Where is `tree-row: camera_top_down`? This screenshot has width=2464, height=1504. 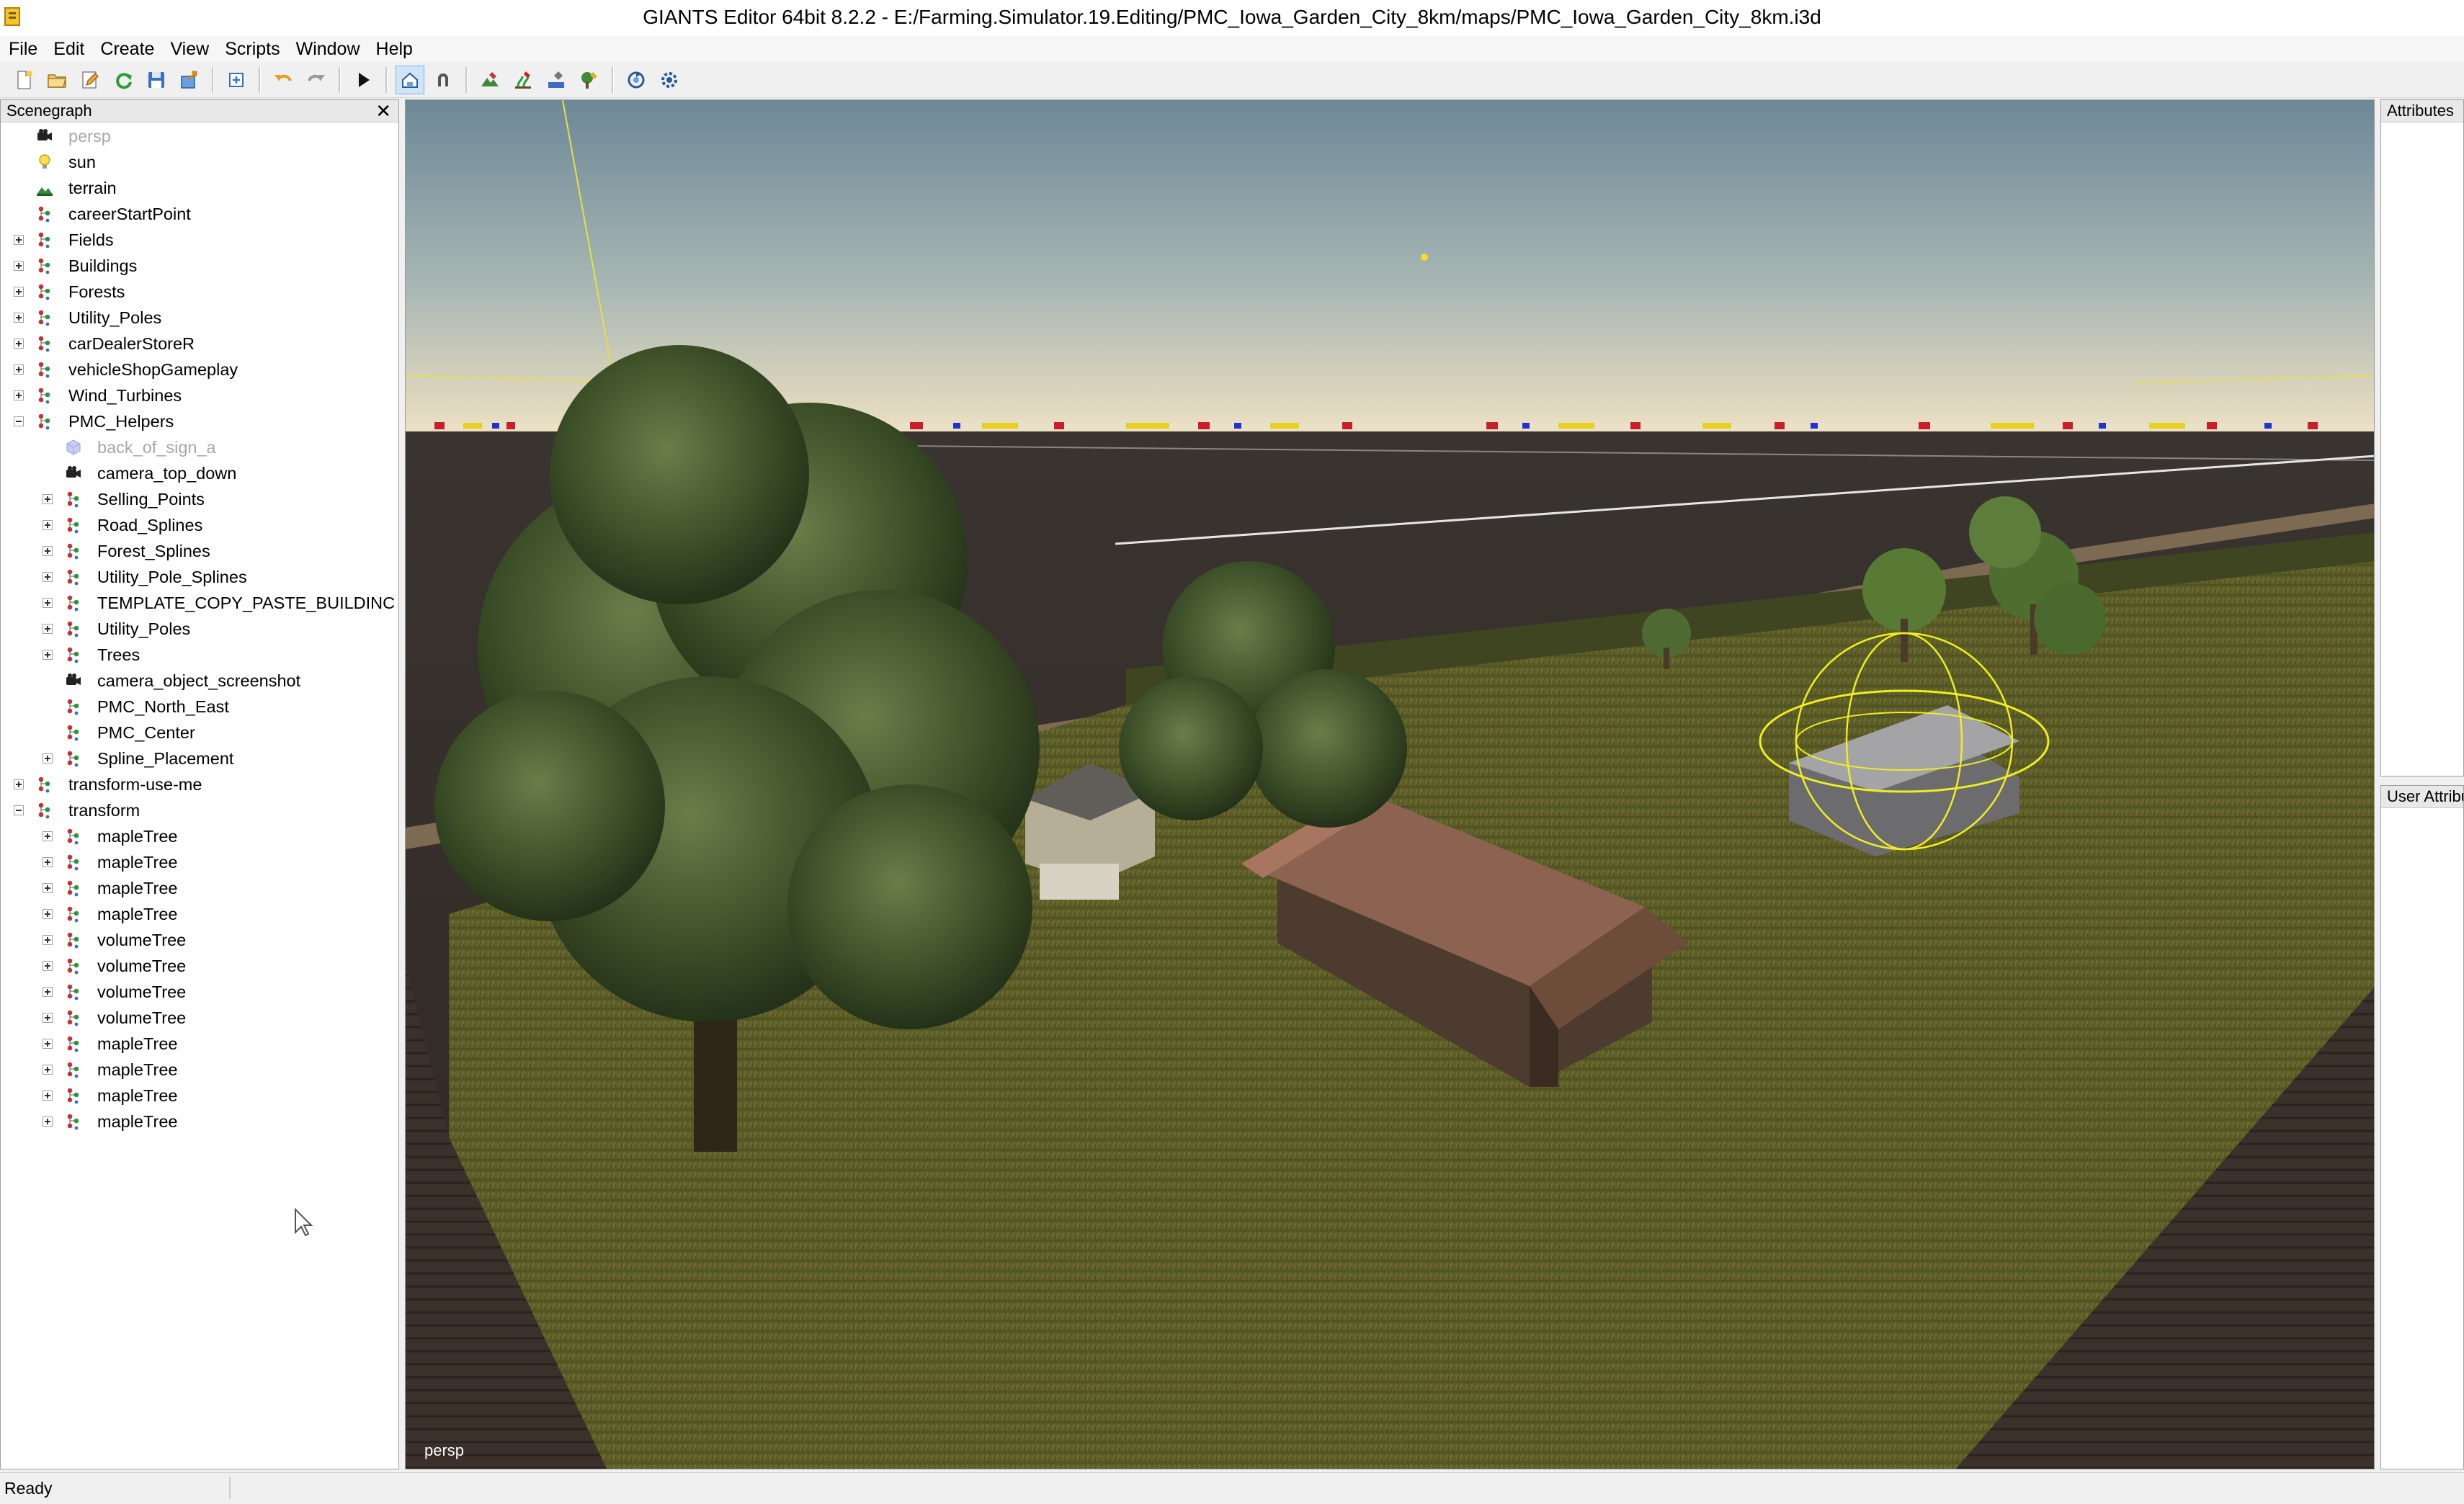 tree-row: camera_top_down is located at coordinates (199, 473).